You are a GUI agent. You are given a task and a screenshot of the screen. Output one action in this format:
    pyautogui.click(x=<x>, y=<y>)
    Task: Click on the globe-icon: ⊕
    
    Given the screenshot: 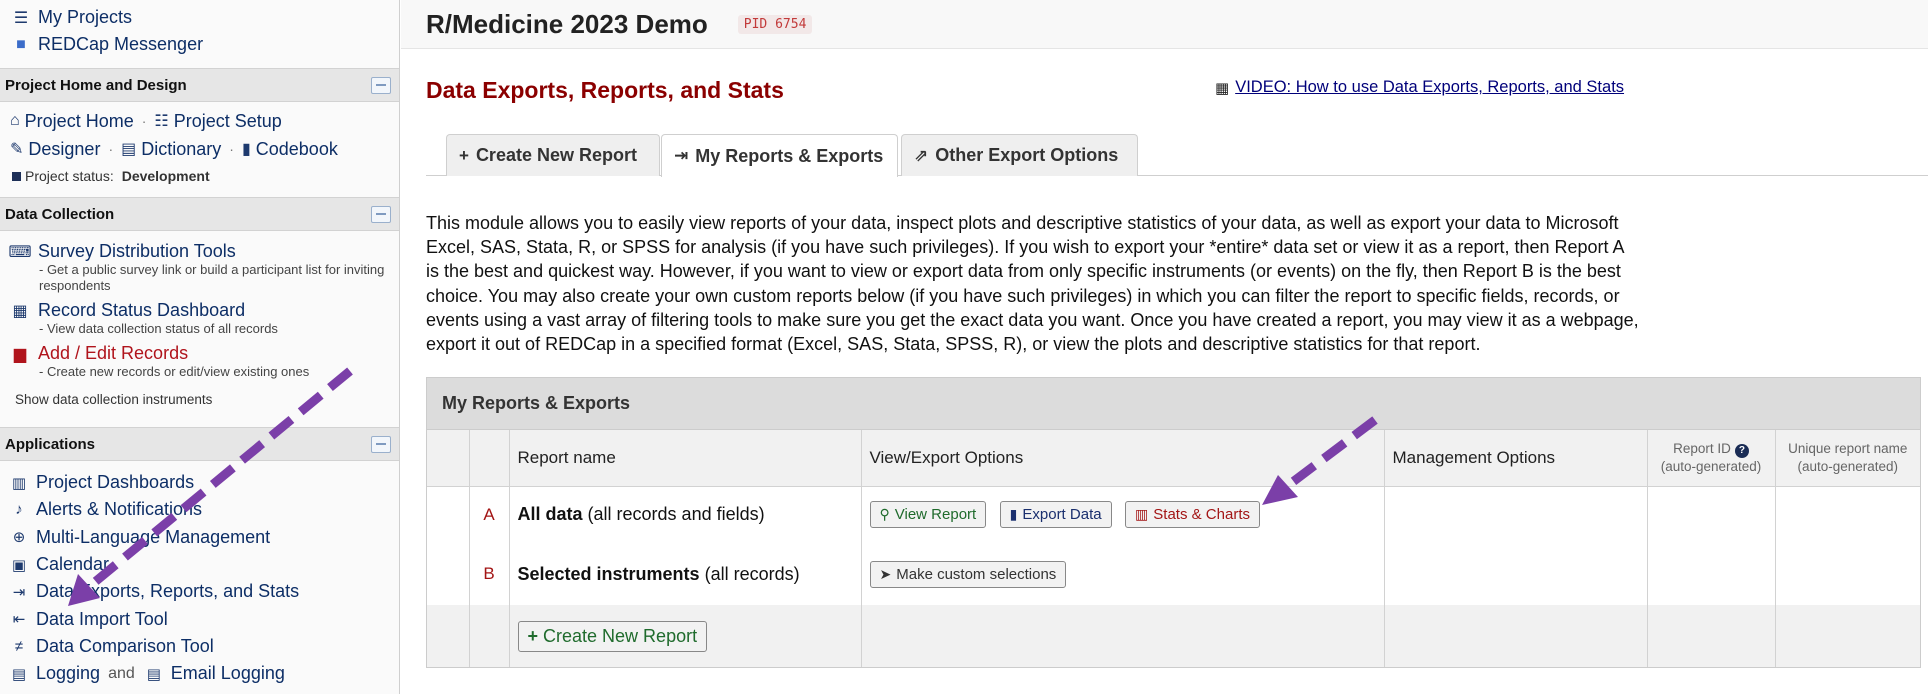 What is the action you would take?
    pyautogui.click(x=19, y=538)
    